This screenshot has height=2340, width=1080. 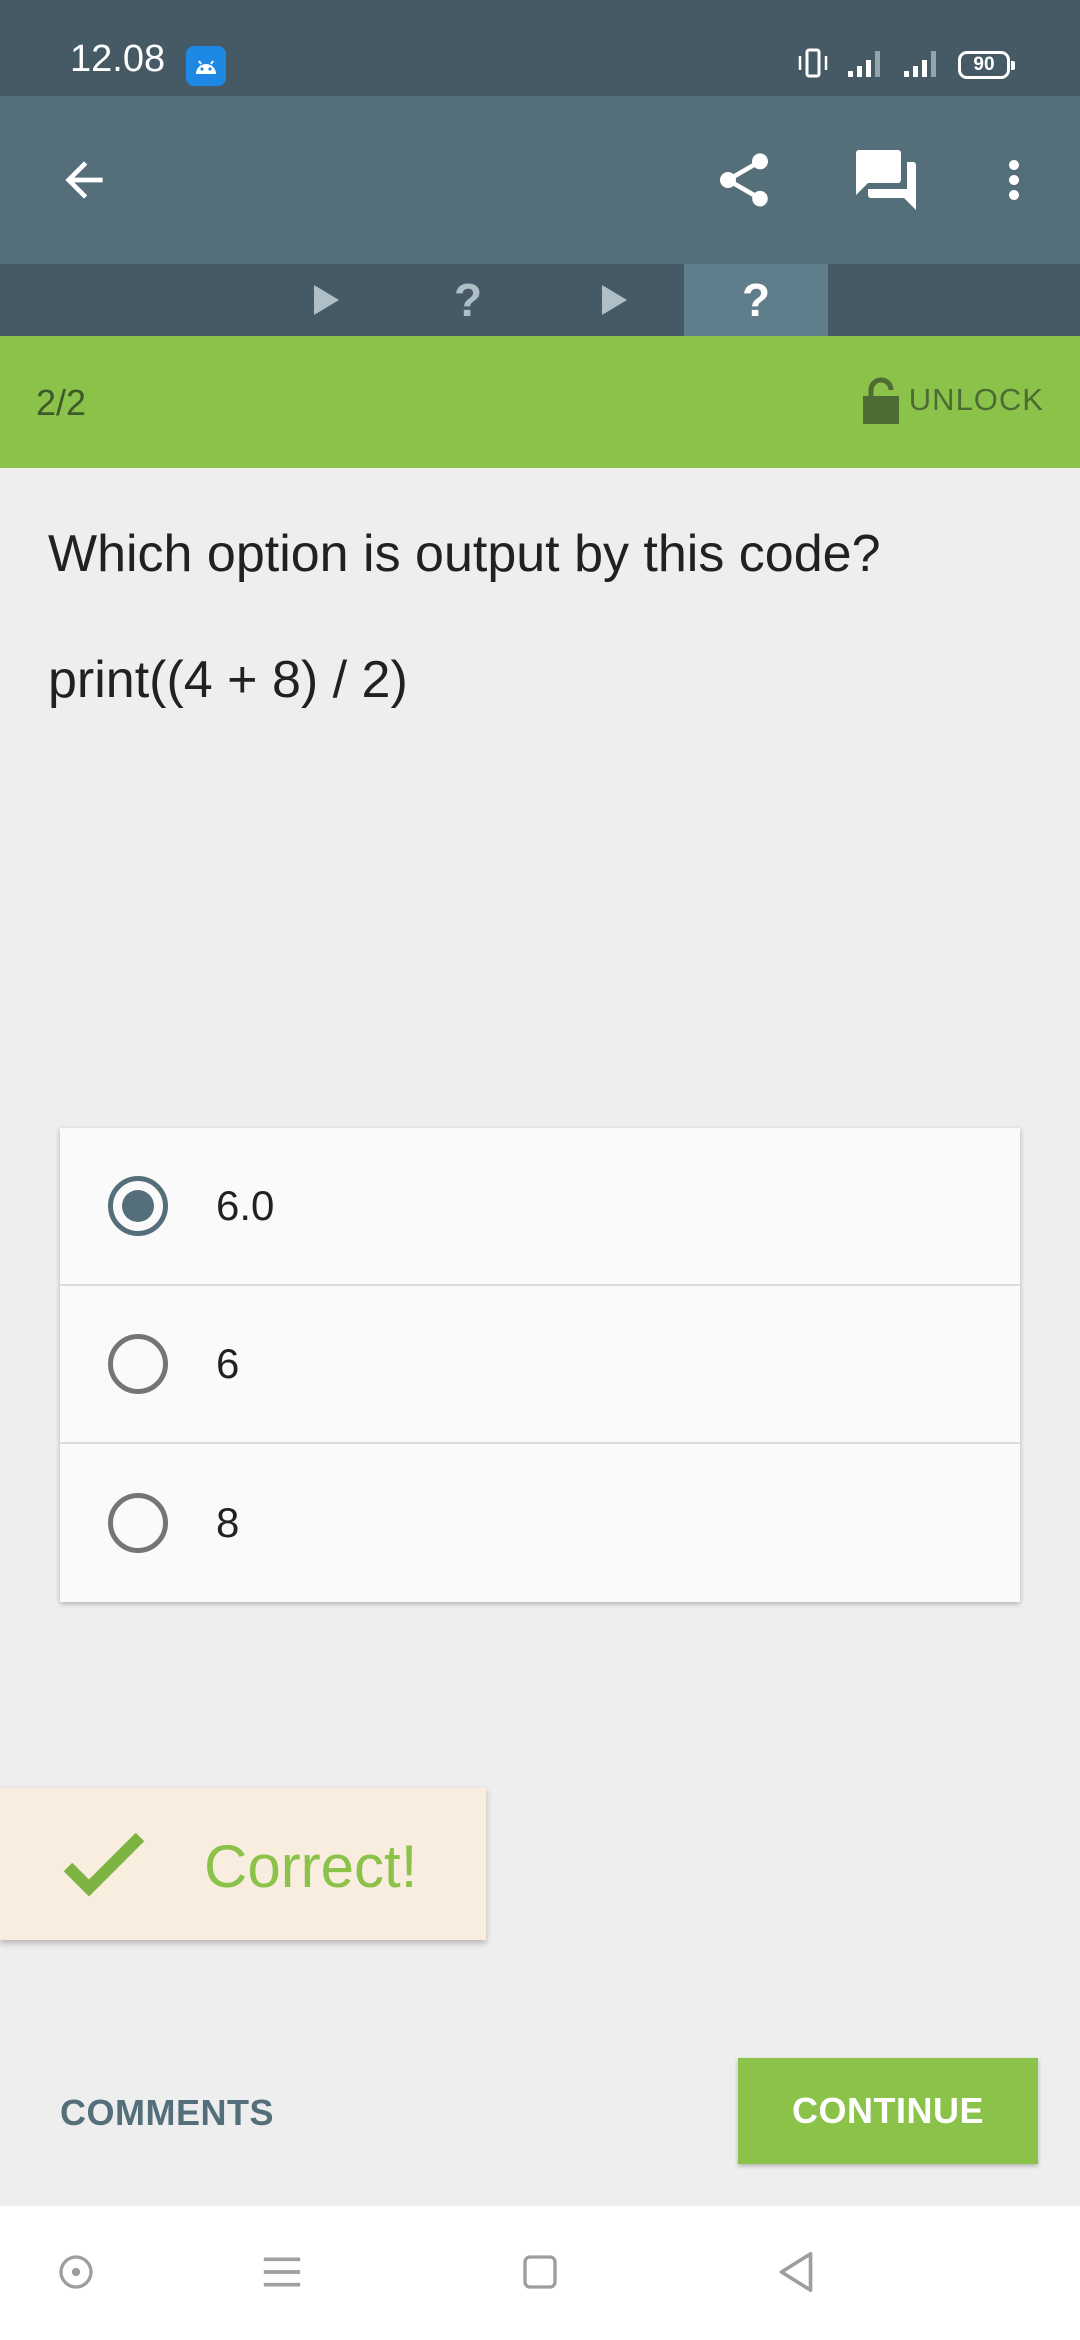 What do you see at coordinates (880, 400) in the screenshot?
I see `lock-icon` at bounding box center [880, 400].